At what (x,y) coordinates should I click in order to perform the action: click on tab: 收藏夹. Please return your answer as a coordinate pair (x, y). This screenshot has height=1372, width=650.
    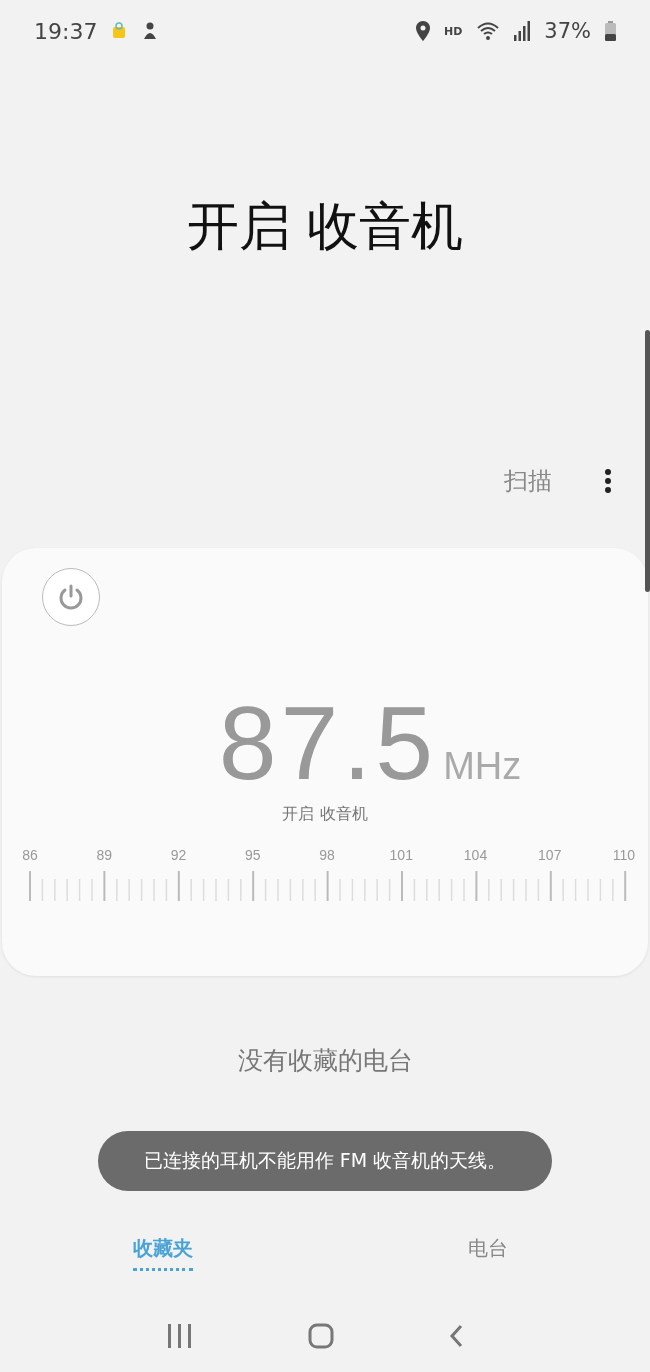
    Looking at the image, I should click on (162, 1253).